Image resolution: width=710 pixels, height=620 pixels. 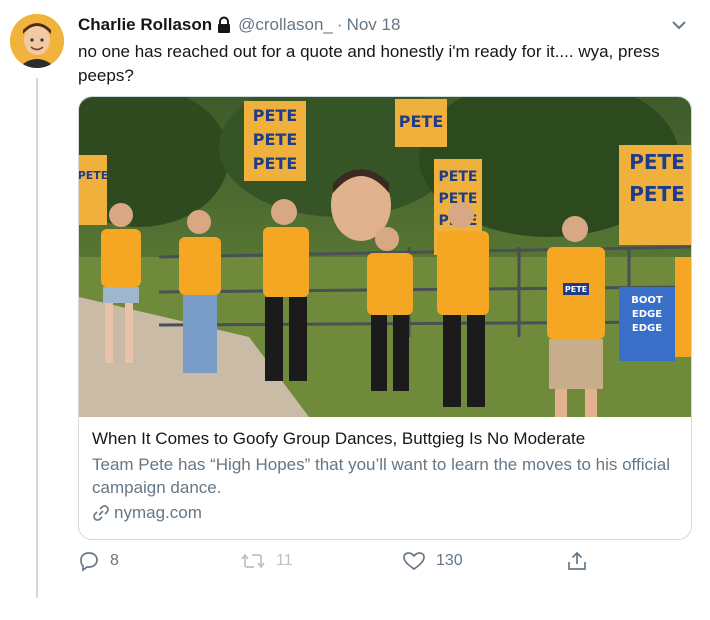 I want to click on tweet-header: Charlie Rollason @crollason_ · Nov 18, so click(x=384, y=25).